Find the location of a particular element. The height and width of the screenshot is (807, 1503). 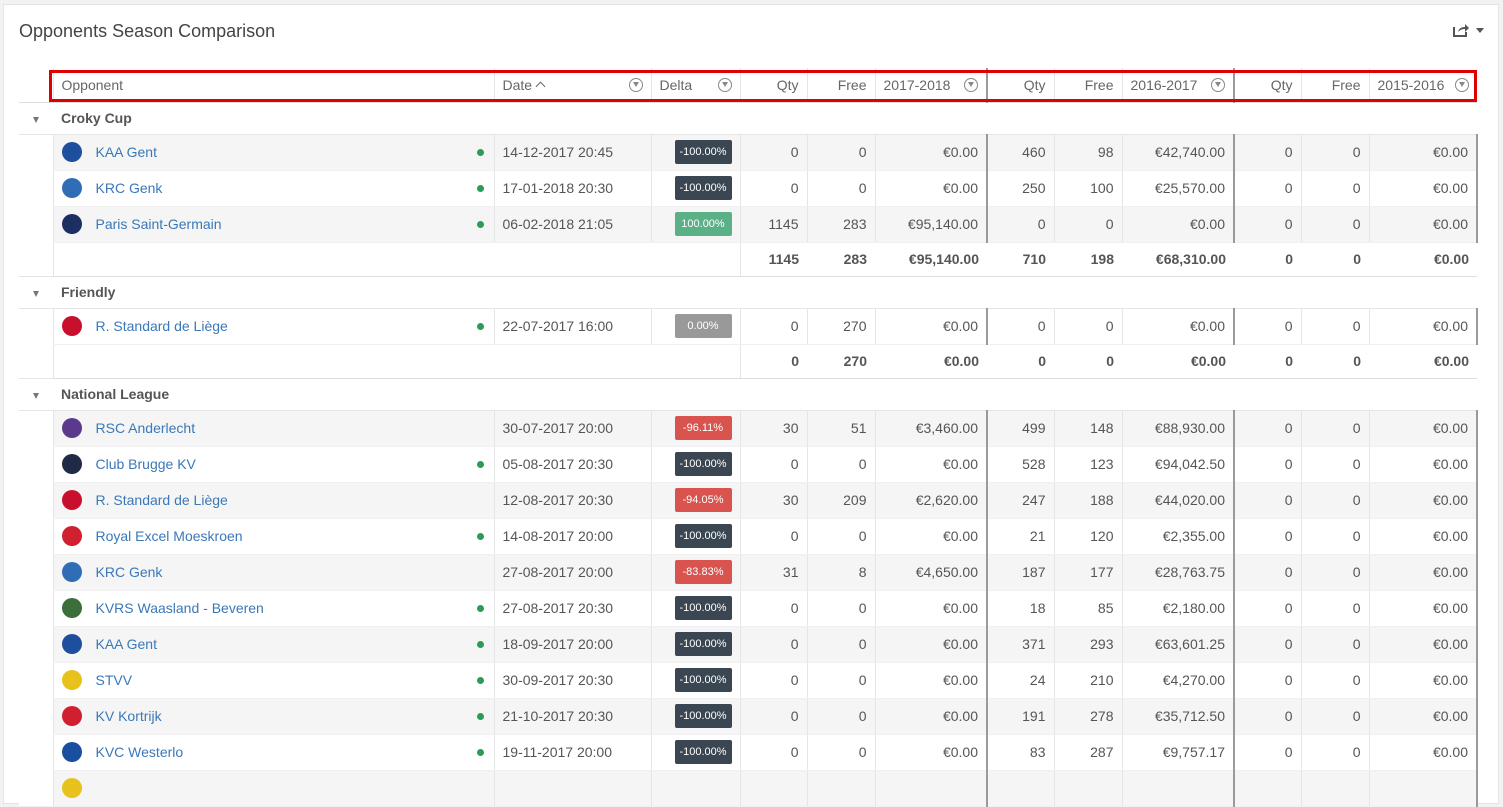

free-cell: 177 is located at coordinates (1087, 572).